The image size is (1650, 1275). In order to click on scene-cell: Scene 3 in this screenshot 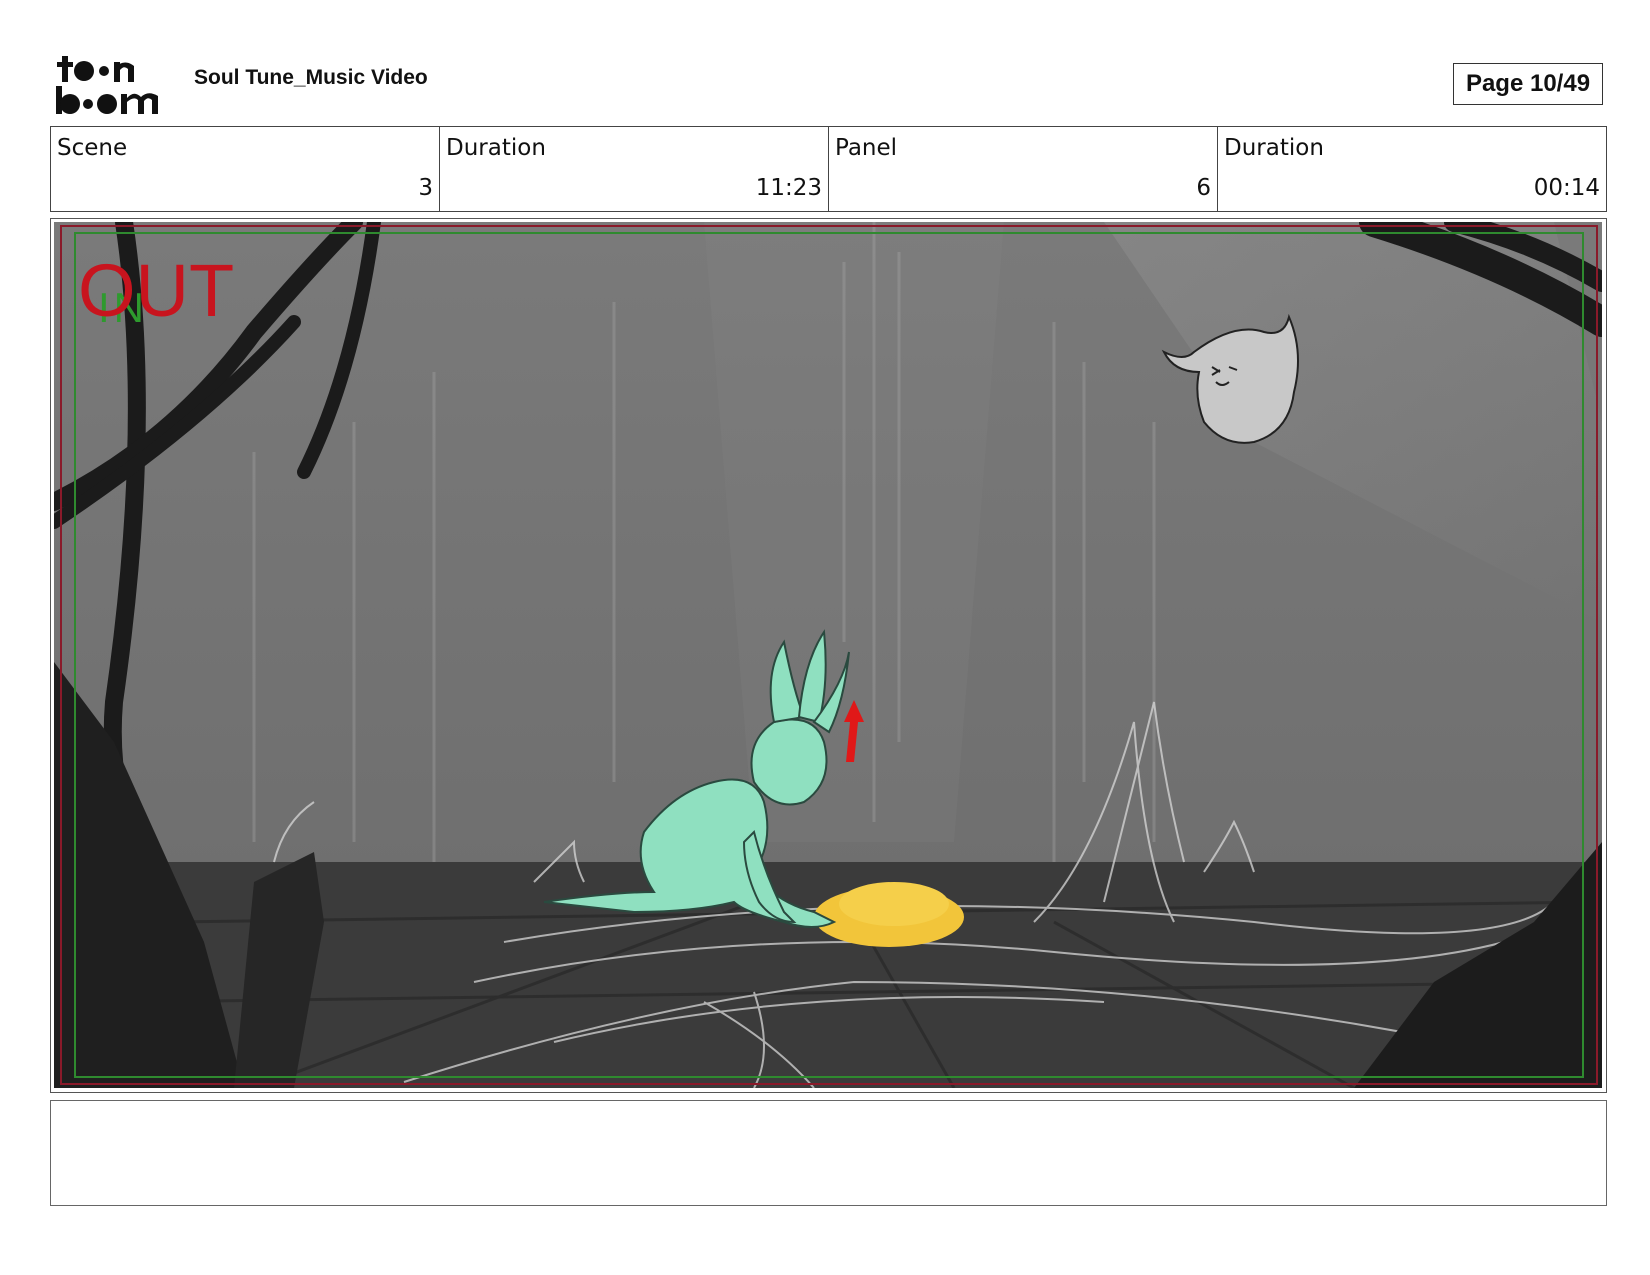, I will do `click(245, 169)`.